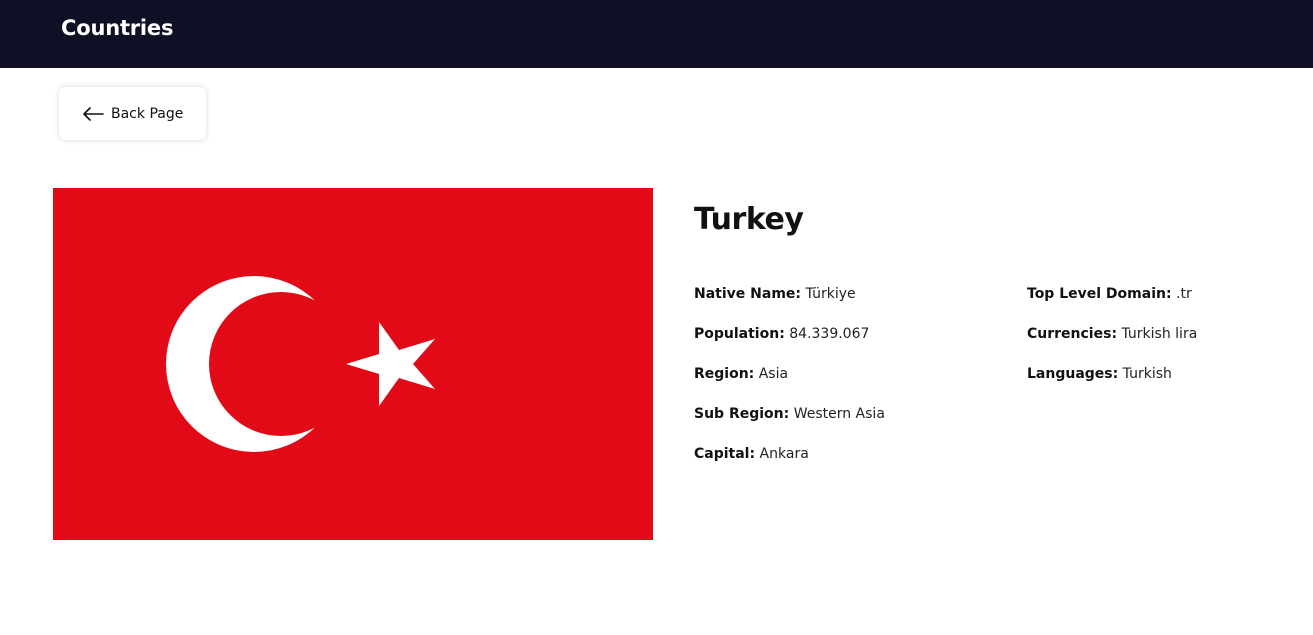  I want to click on detail-label: Region:, so click(724, 374).